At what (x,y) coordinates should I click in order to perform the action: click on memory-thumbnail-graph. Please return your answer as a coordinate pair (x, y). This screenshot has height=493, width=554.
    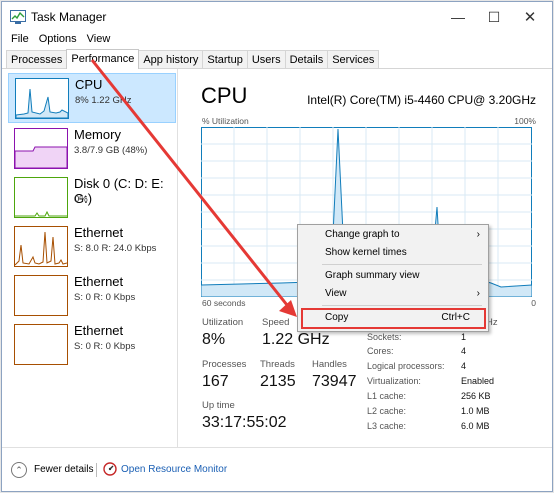
    Looking at the image, I should click on (41, 148).